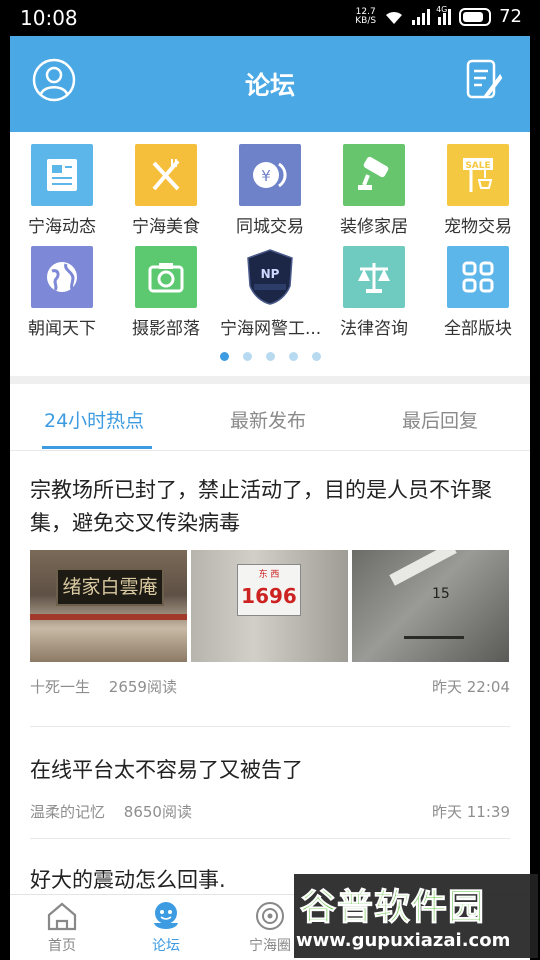  I want to click on post-time: 昨天 22:04, so click(471, 687).